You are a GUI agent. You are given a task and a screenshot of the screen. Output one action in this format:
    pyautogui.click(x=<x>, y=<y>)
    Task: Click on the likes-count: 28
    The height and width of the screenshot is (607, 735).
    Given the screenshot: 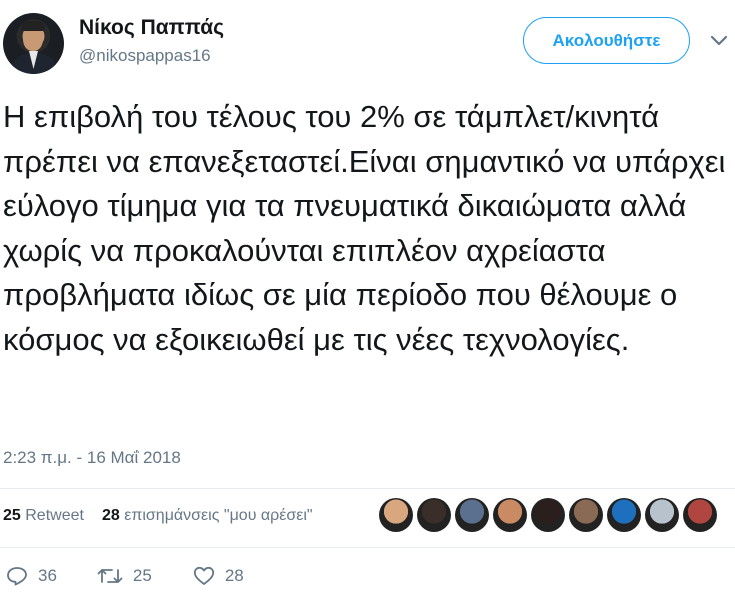 What is the action you would take?
    pyautogui.click(x=110, y=515)
    